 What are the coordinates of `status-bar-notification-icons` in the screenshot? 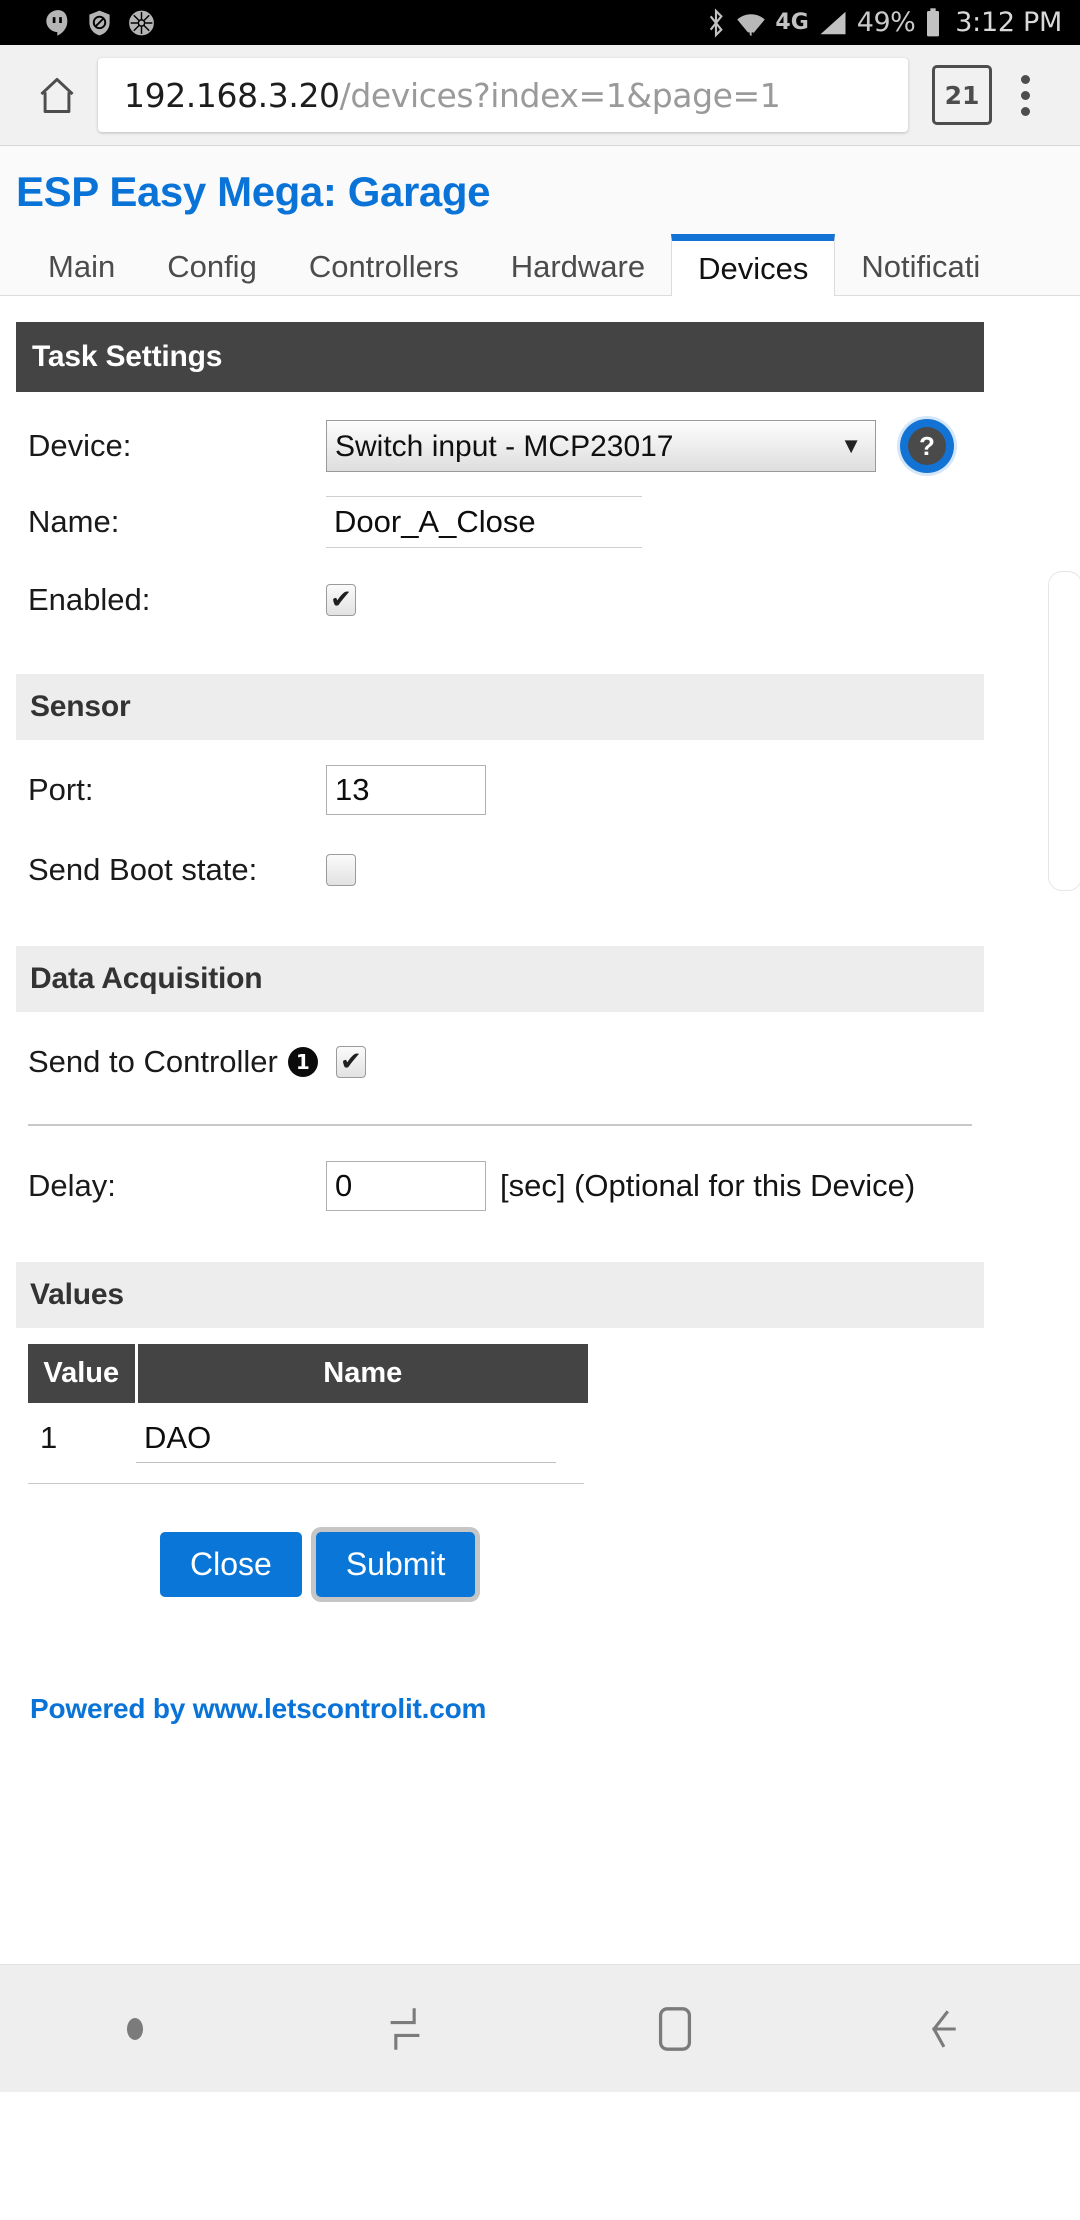 It's located at (100, 23).